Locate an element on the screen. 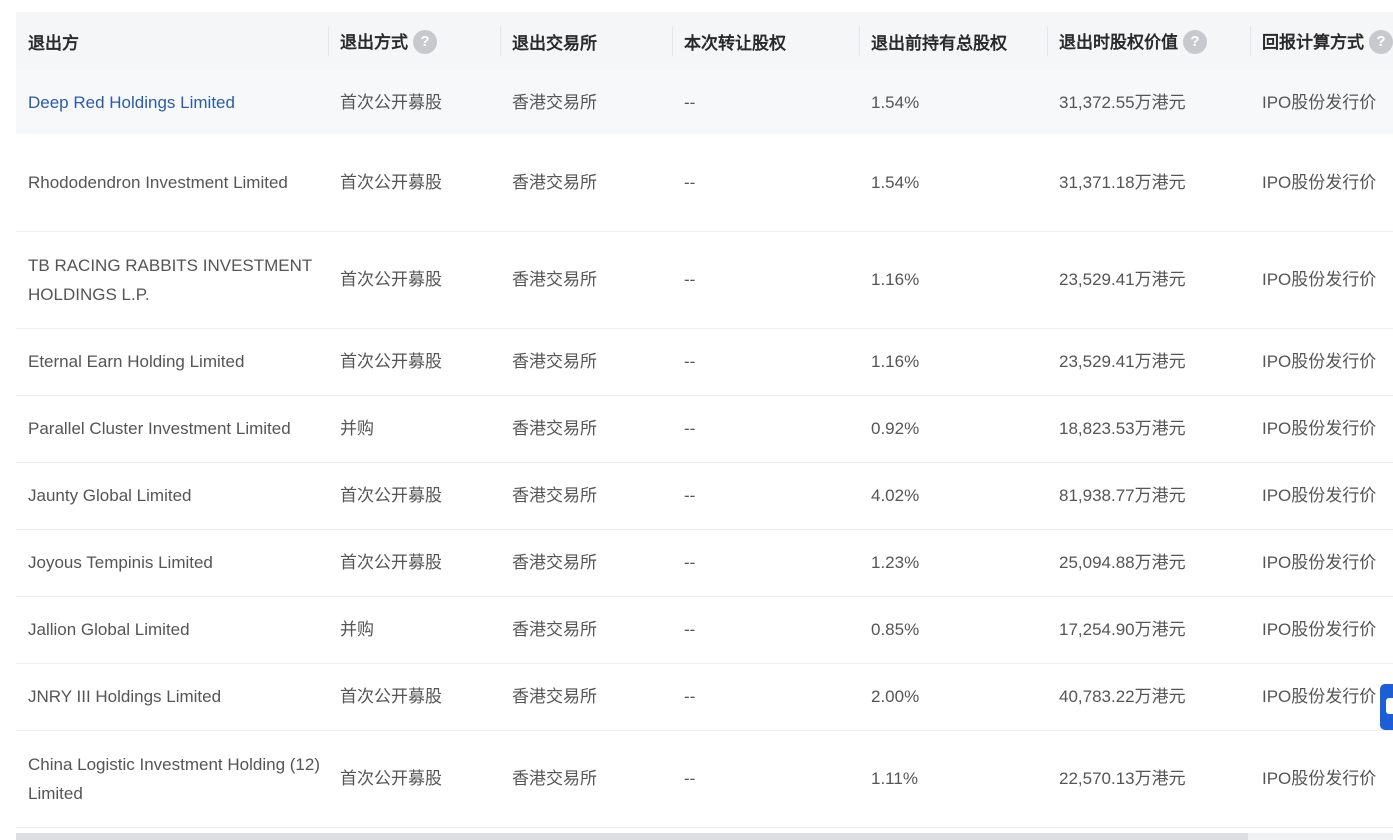 The width and height of the screenshot is (1393, 840). cell-text: 0.92% is located at coordinates (895, 428).